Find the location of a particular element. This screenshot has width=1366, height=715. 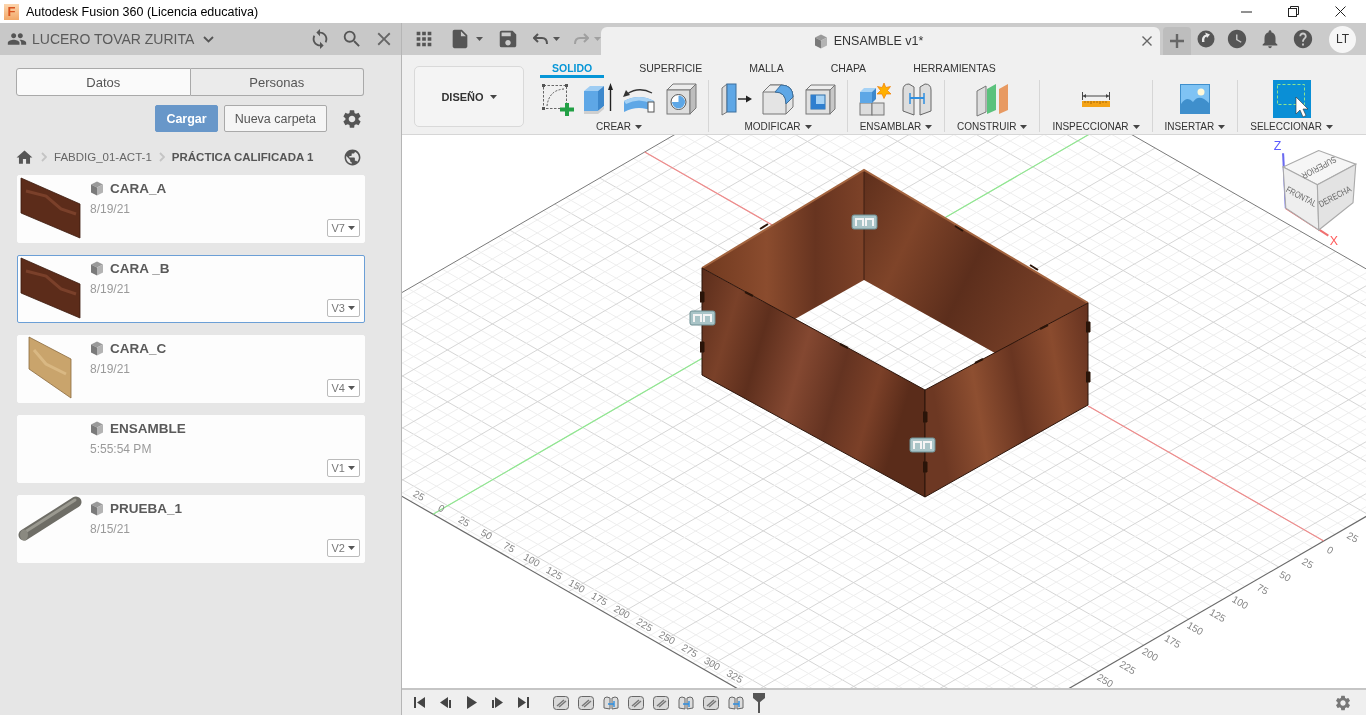

skip-start-icon is located at coordinates (419, 702).